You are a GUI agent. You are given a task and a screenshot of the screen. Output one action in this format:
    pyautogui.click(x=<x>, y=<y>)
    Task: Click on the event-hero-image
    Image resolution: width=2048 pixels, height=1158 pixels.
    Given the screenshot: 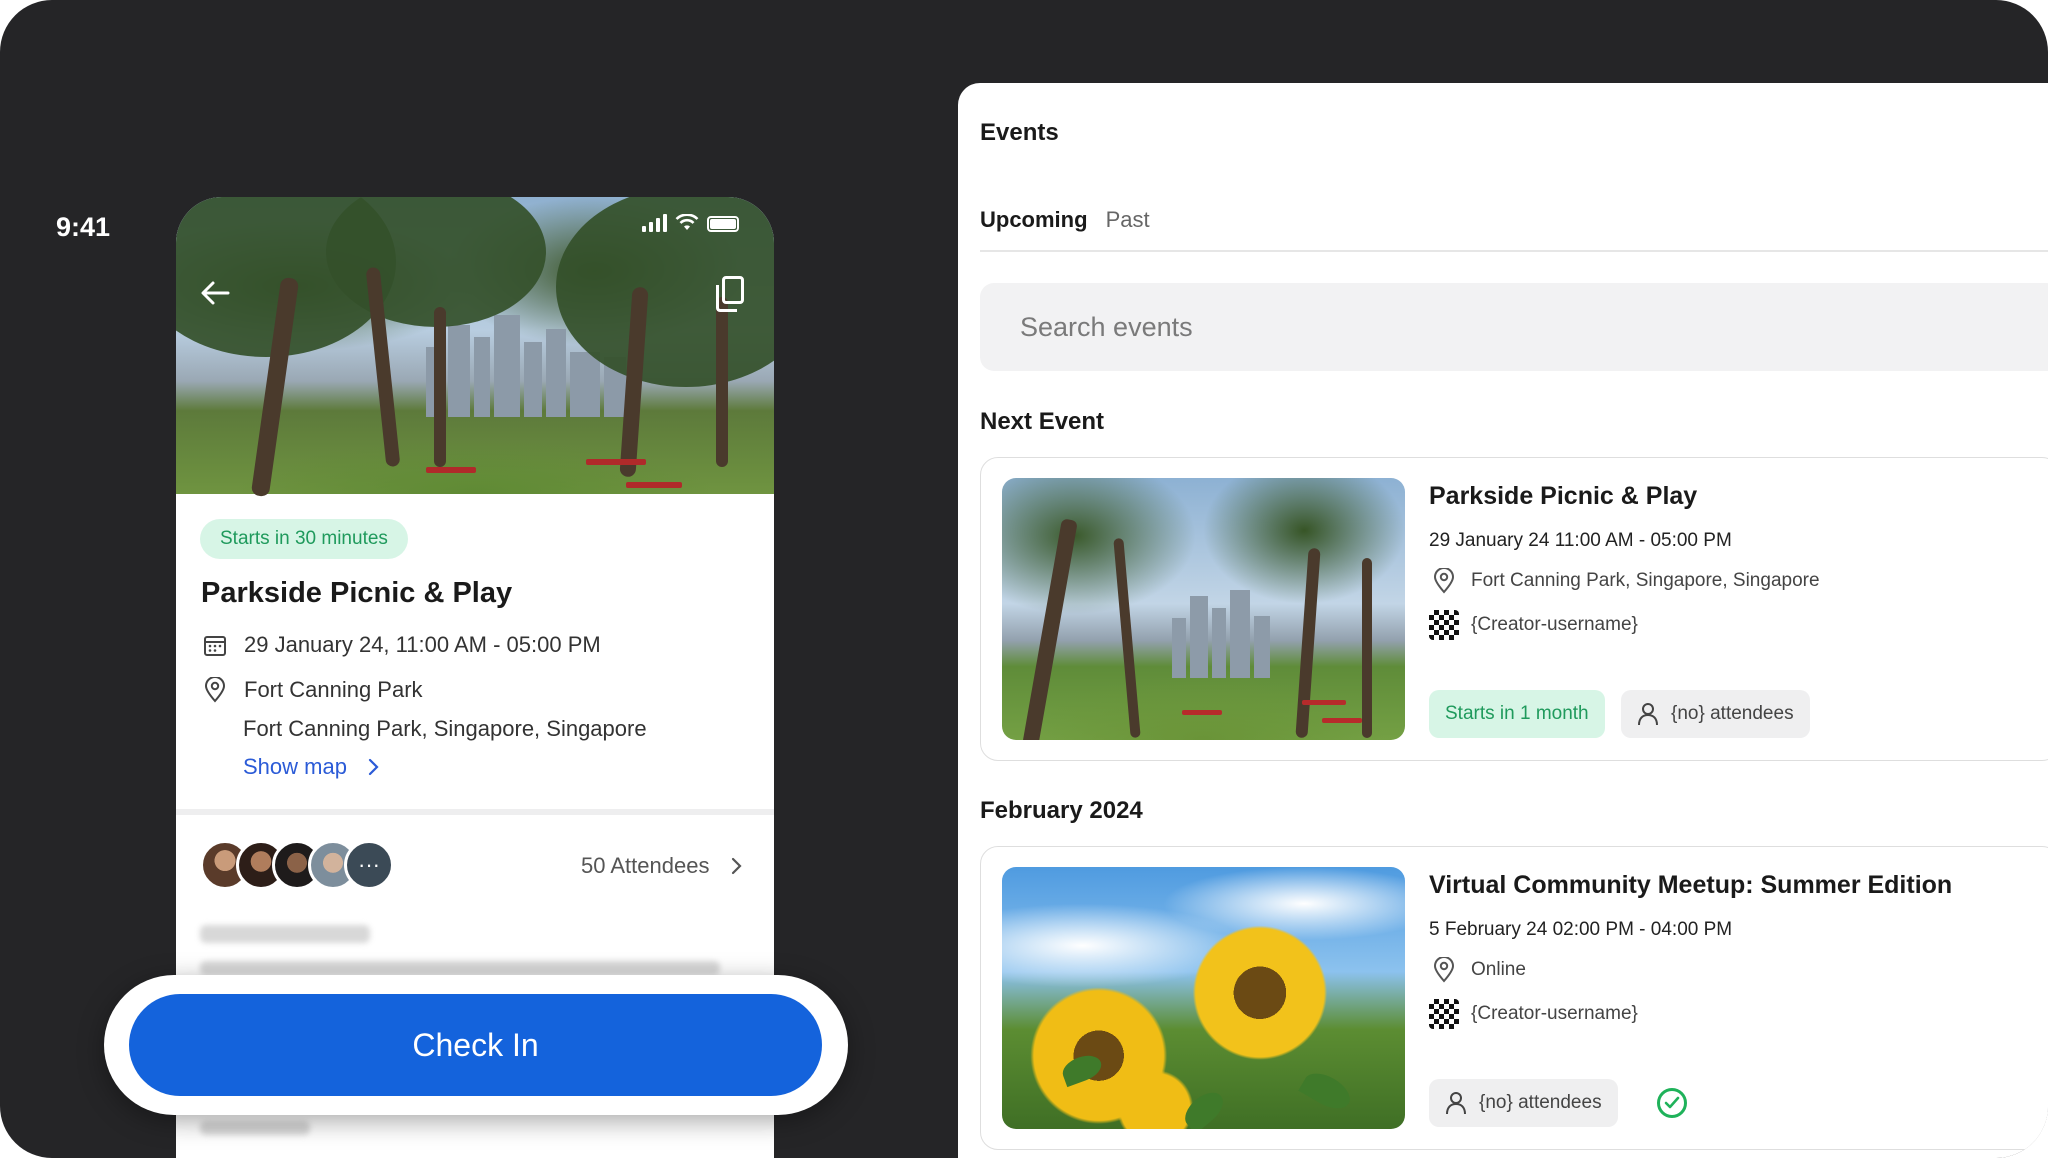 What is the action you would take?
    pyautogui.click(x=475, y=347)
    